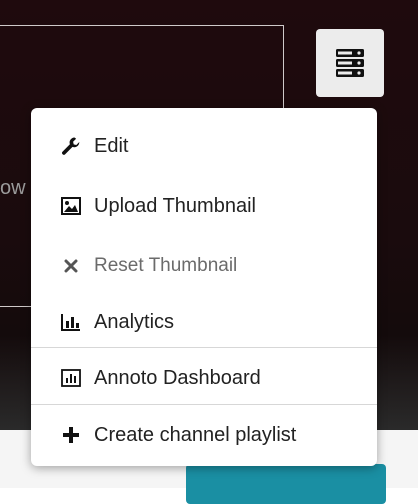 The width and height of the screenshot is (418, 504). Describe the element at coordinates (71, 206) in the screenshot. I see `image-icon` at that location.